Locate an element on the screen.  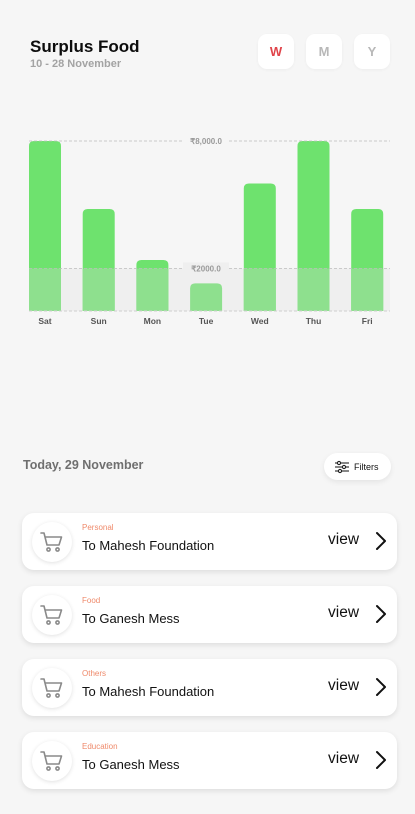
bar-tue is located at coordinates (206, 297).